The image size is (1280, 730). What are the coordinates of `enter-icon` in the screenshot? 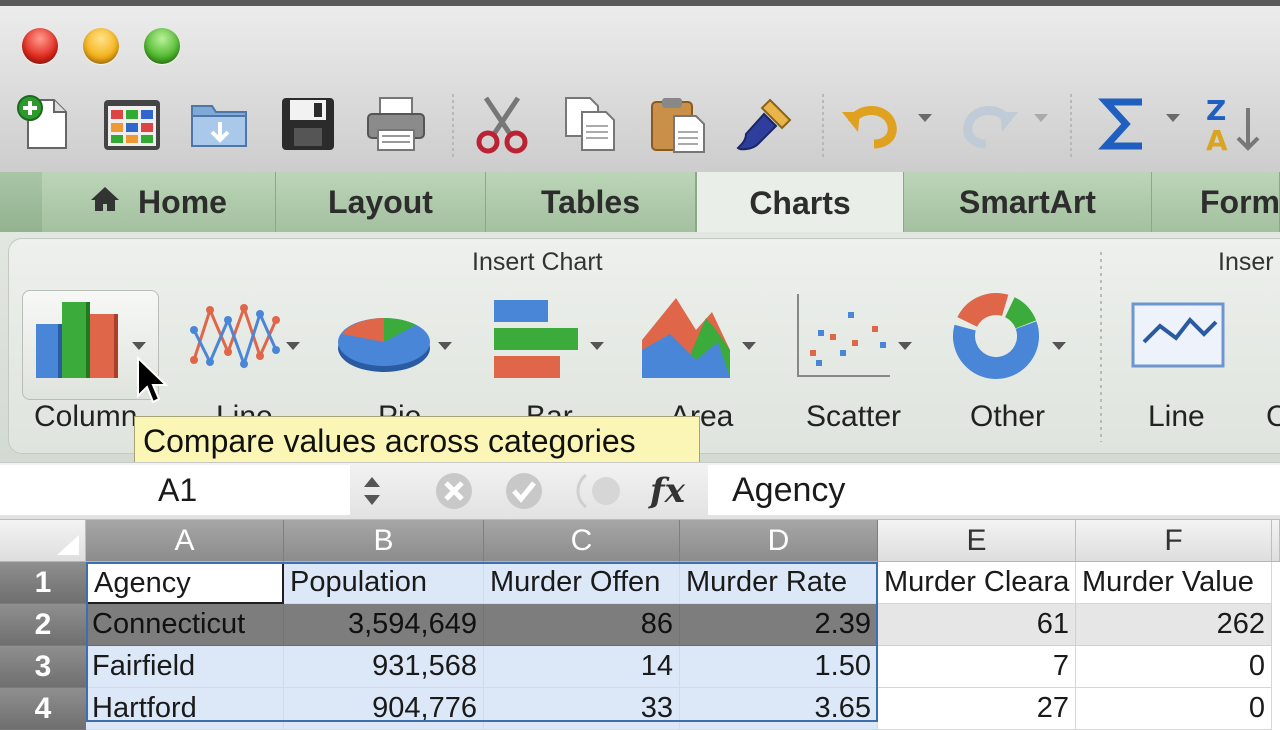 It's located at (524, 491).